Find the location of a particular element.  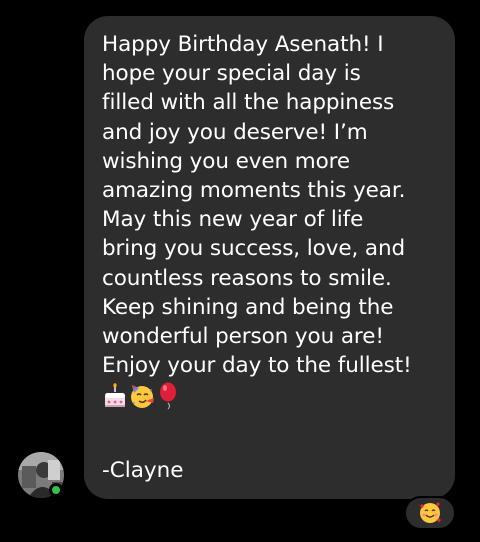

message-line: amazing moments this year. is located at coordinates (254, 191).